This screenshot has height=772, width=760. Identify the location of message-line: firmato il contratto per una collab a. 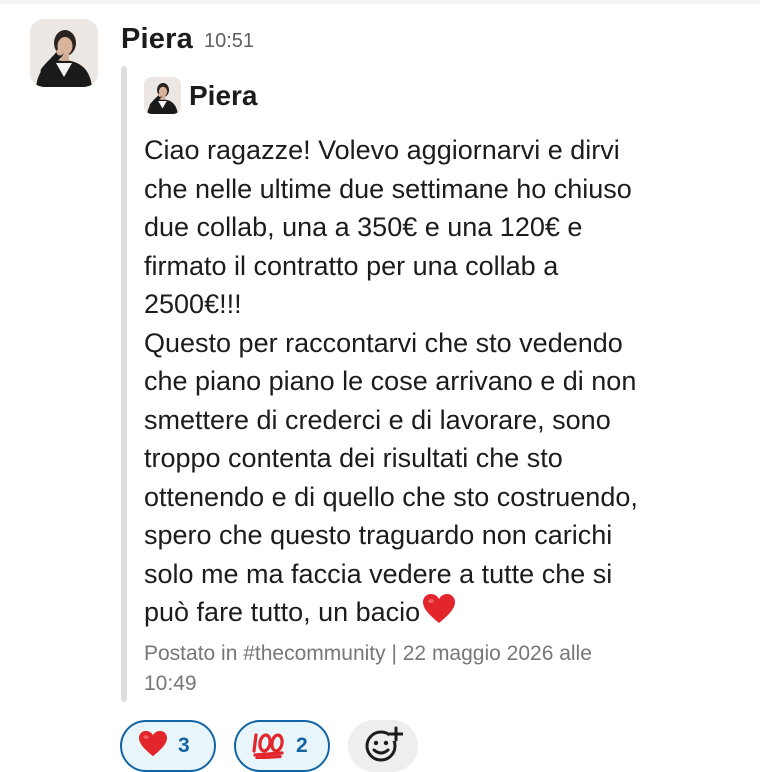
(351, 265).